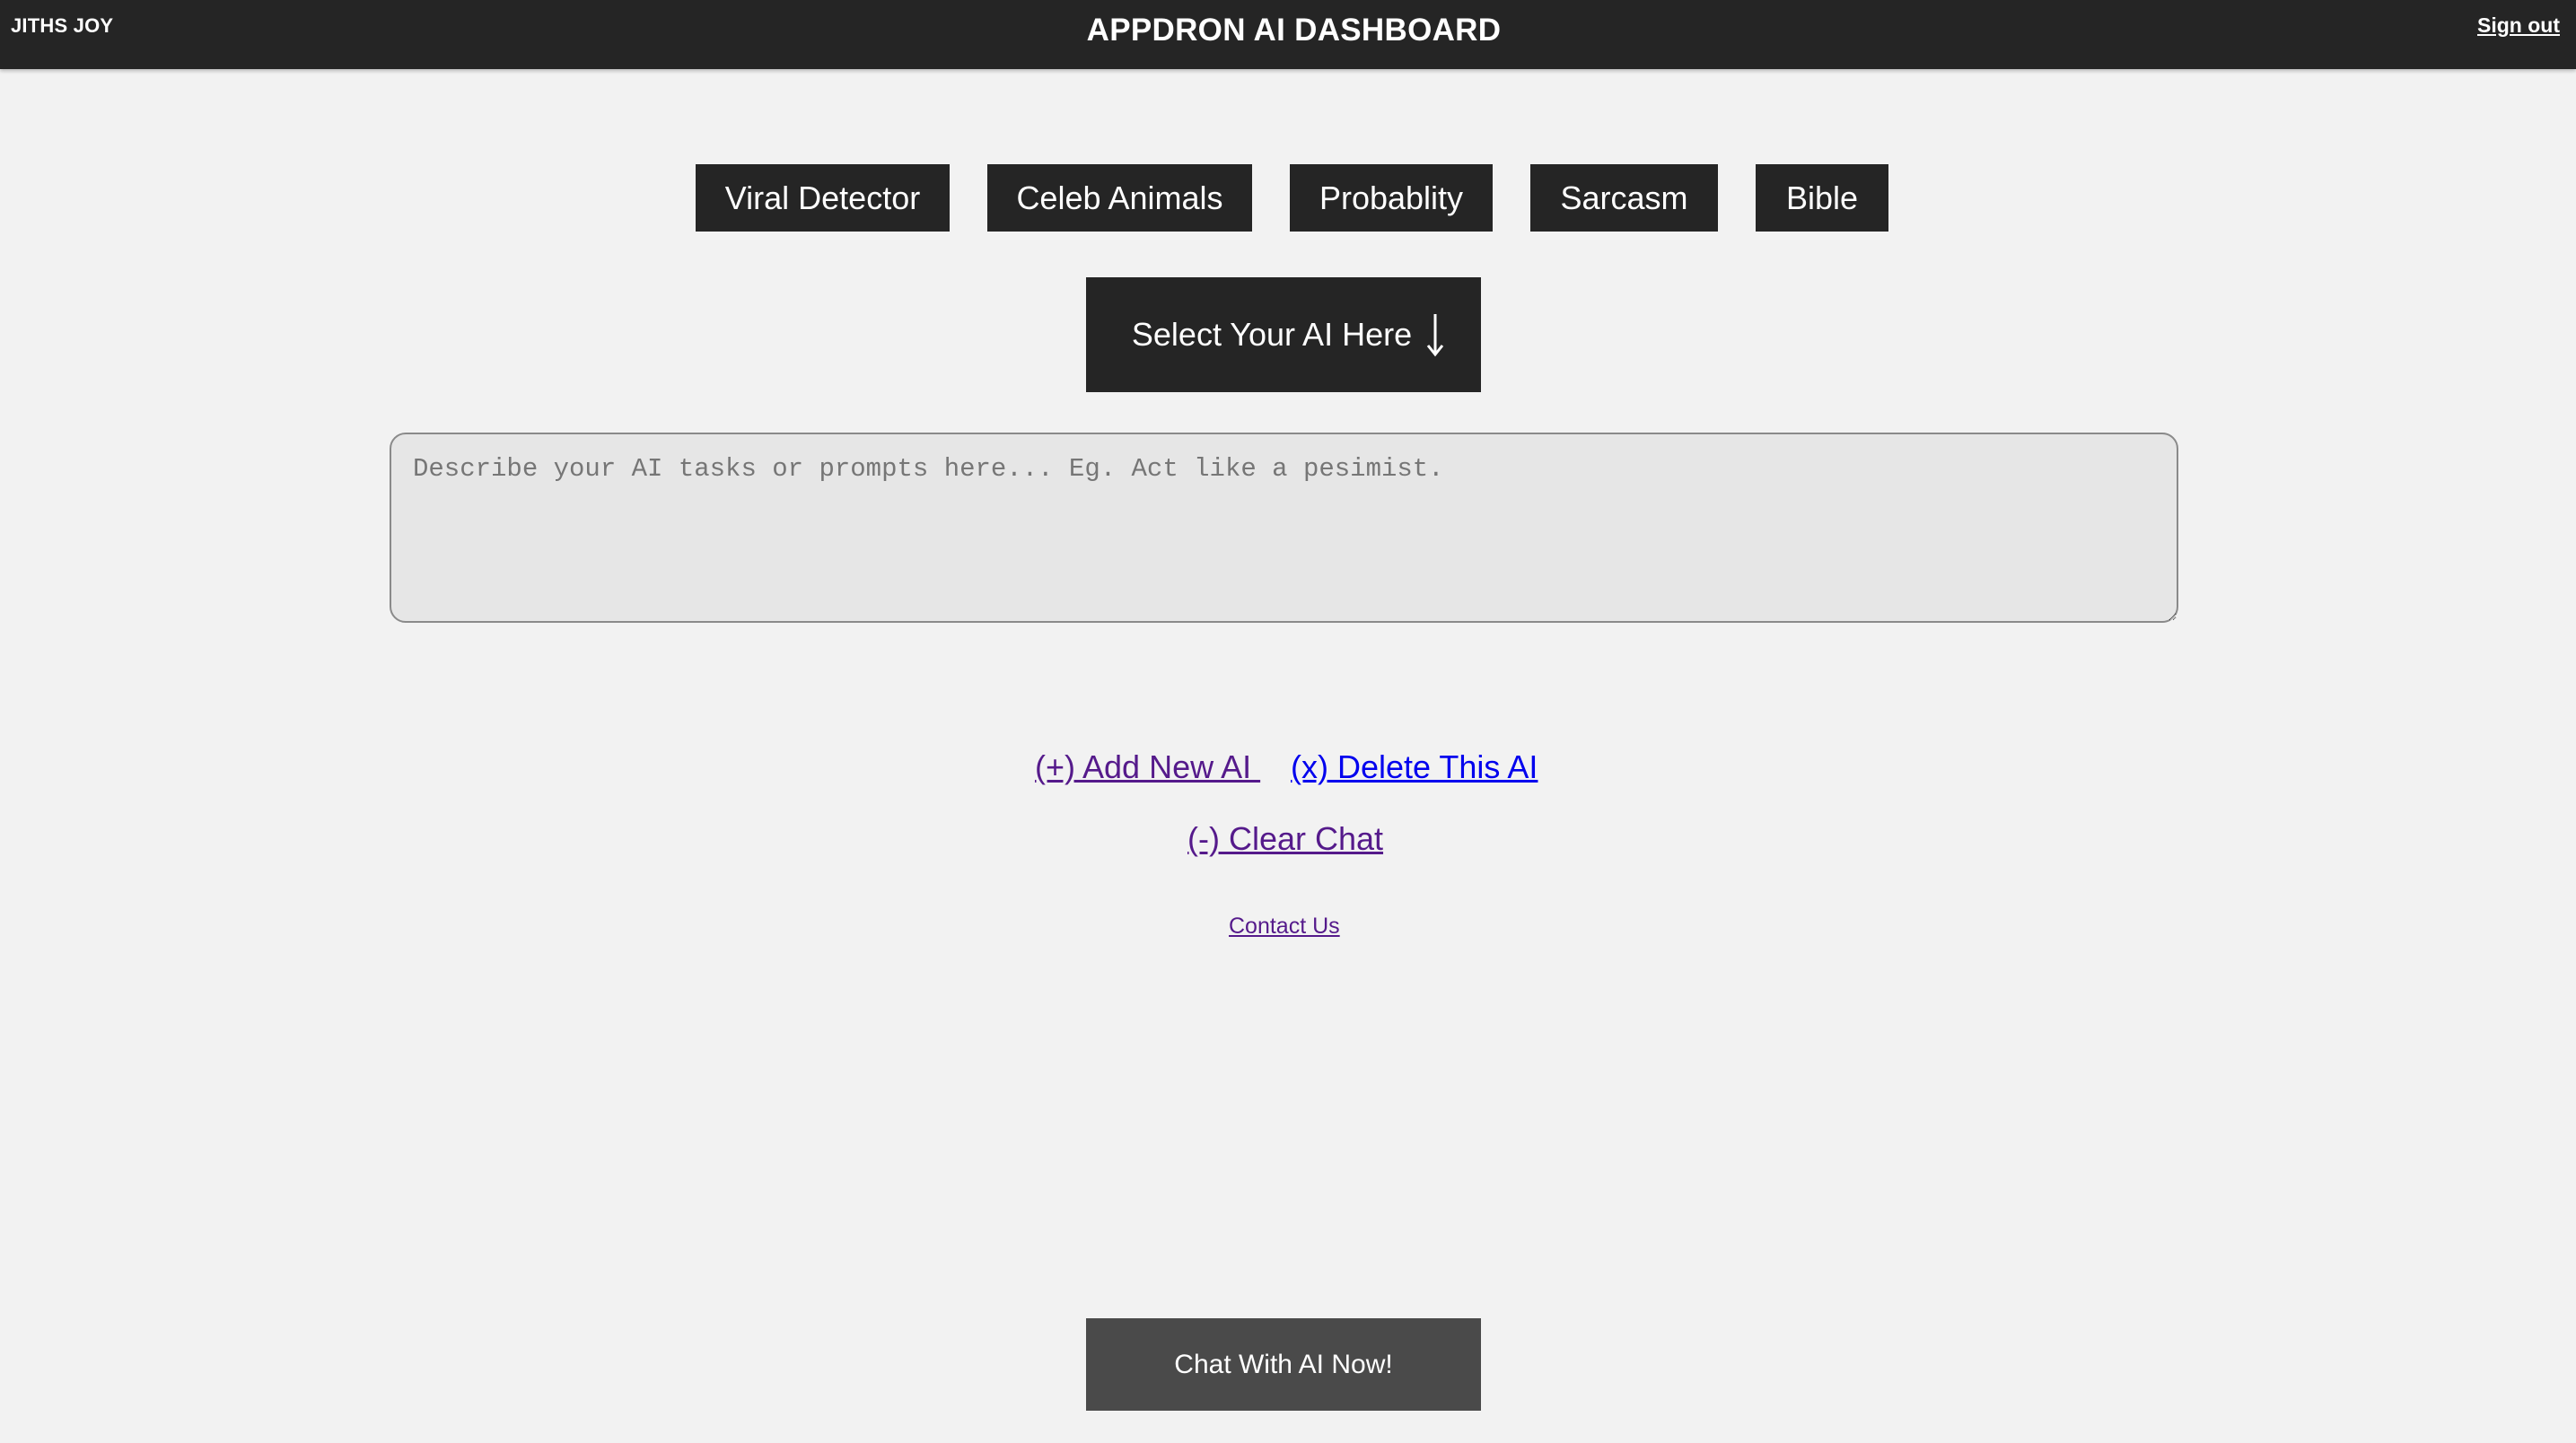 This screenshot has width=2576, height=1443. What do you see at coordinates (1272, 334) in the screenshot?
I see `select-ai-label: Select Your AI Here` at bounding box center [1272, 334].